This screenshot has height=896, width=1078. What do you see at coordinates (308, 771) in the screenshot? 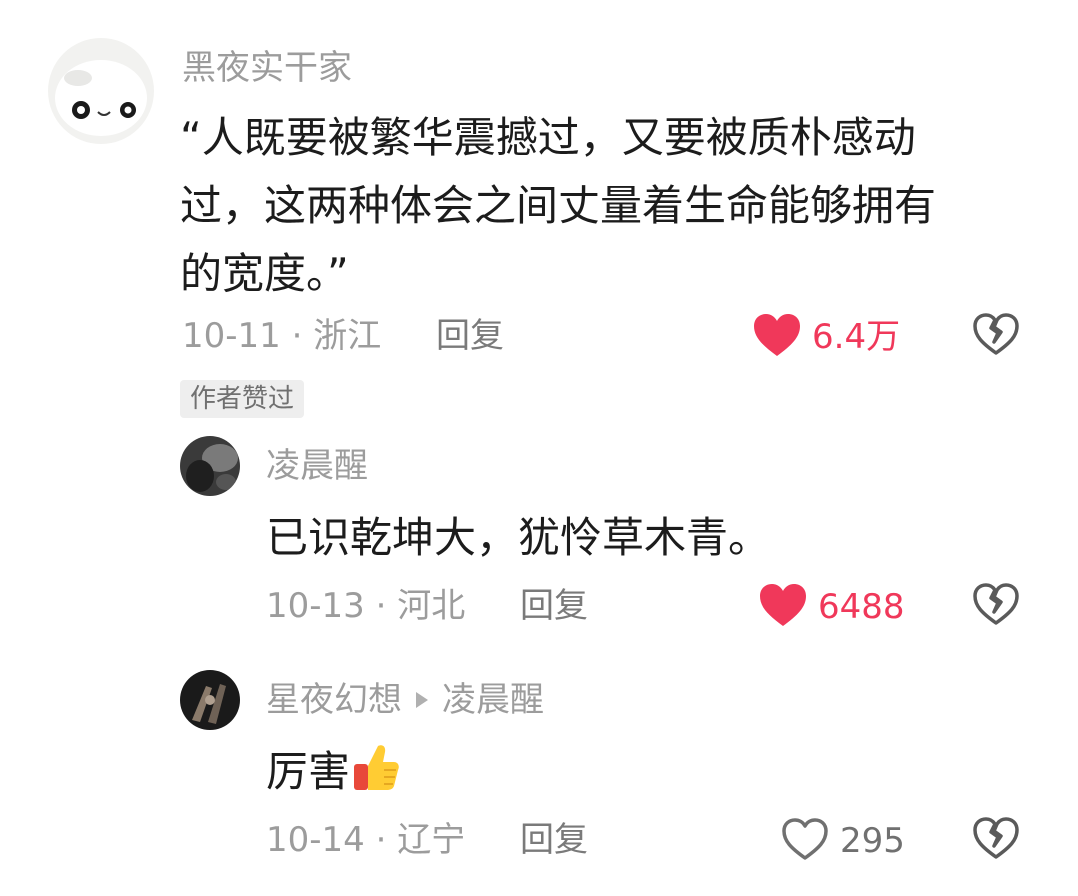
I see `reply-text: 厉害` at bounding box center [308, 771].